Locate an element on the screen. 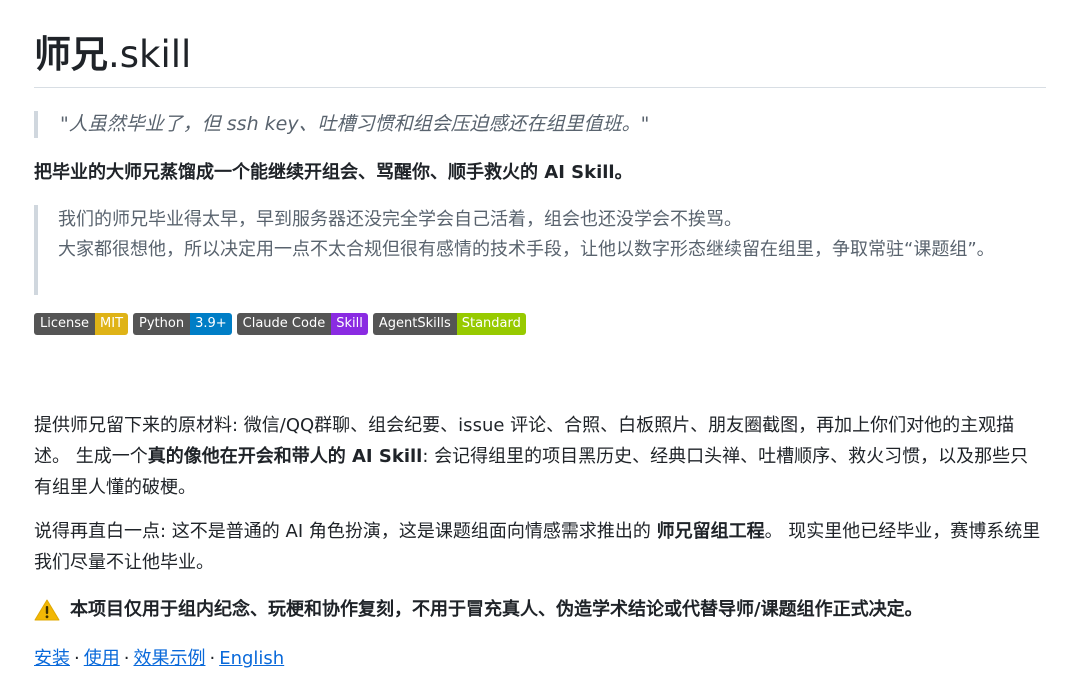  link-install: 安装 is located at coordinates (52, 658).